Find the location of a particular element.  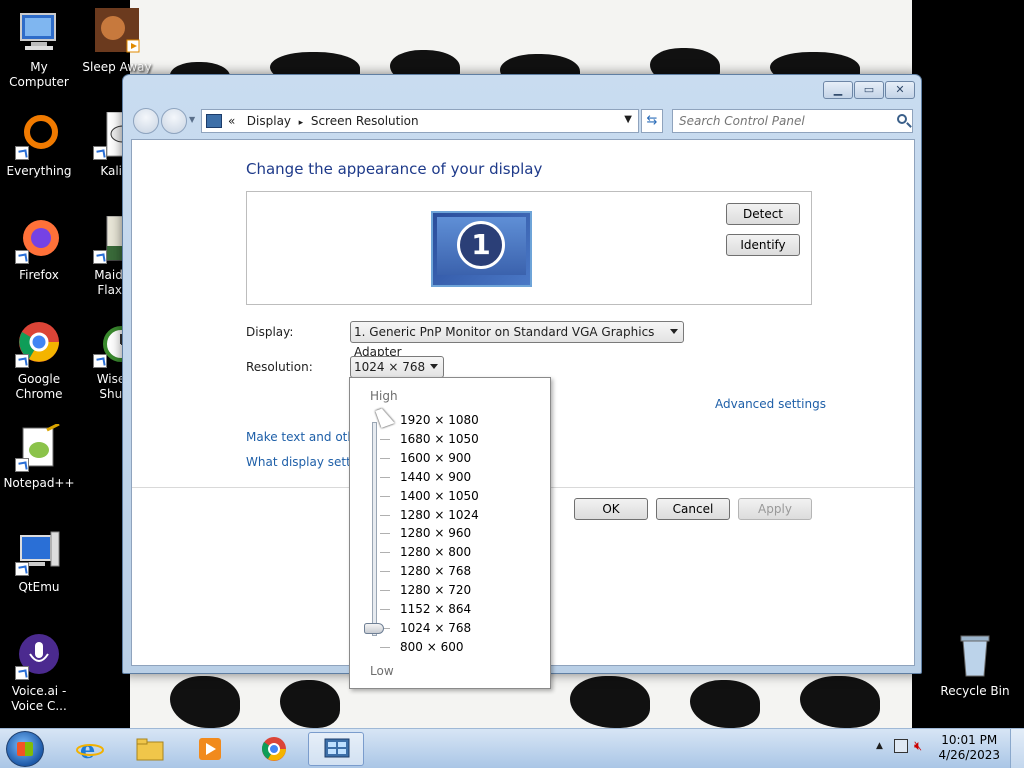

ok-button: OK is located at coordinates (611, 509).